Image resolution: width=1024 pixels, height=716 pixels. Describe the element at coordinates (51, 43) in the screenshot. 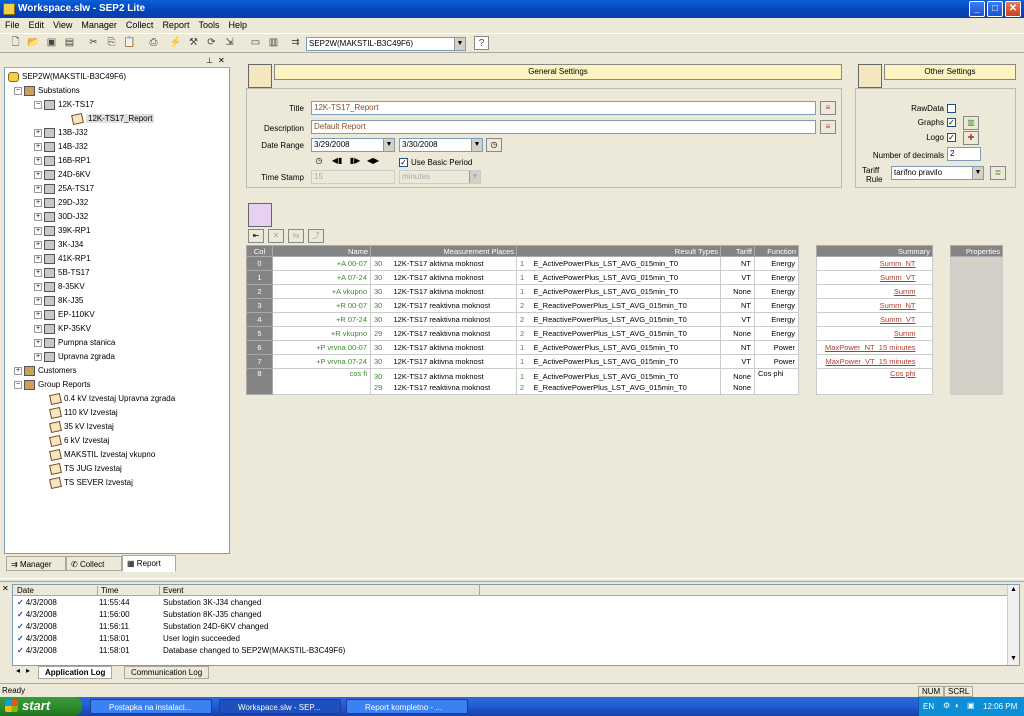

I see `save-icon: ▣` at that location.